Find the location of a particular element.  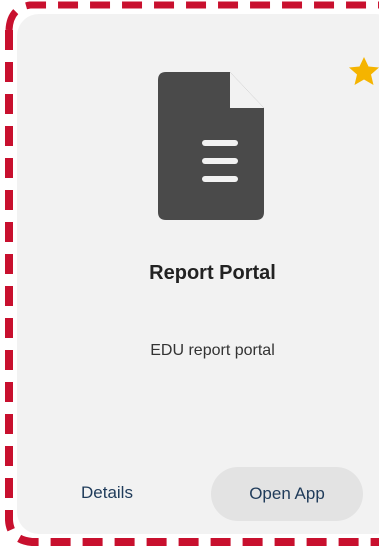

document-icon is located at coordinates (211, 146).